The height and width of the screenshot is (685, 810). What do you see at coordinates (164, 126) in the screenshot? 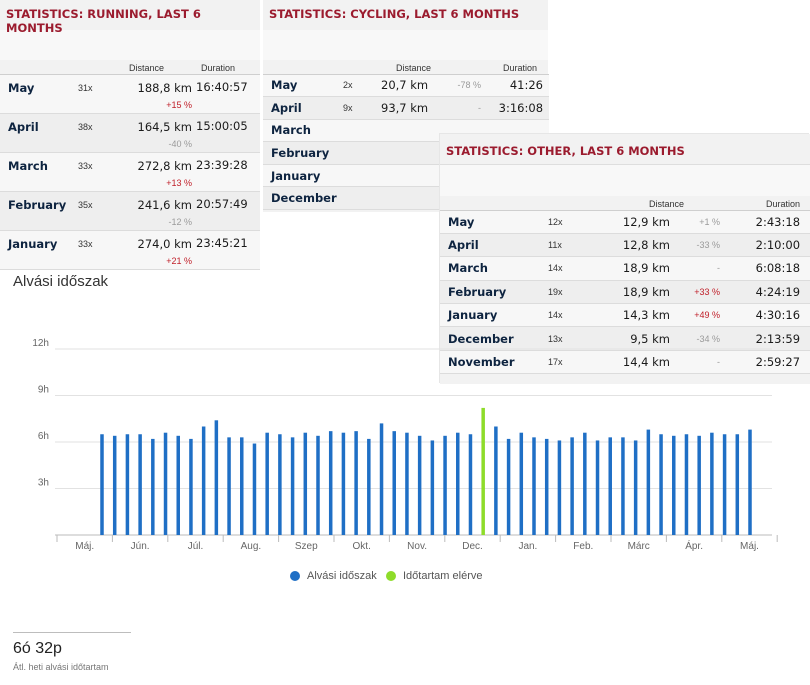
I see `distance-value: 164,5 km` at bounding box center [164, 126].